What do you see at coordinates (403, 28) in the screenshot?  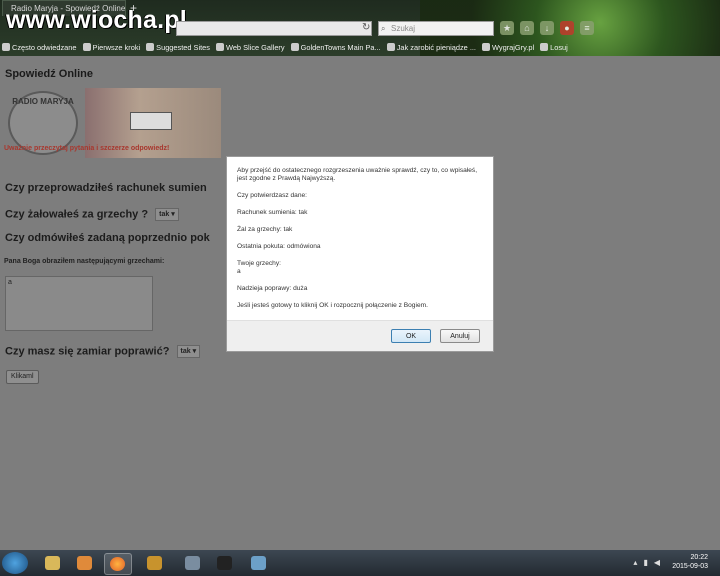 I see `search-placeholder: Szukaj` at bounding box center [403, 28].